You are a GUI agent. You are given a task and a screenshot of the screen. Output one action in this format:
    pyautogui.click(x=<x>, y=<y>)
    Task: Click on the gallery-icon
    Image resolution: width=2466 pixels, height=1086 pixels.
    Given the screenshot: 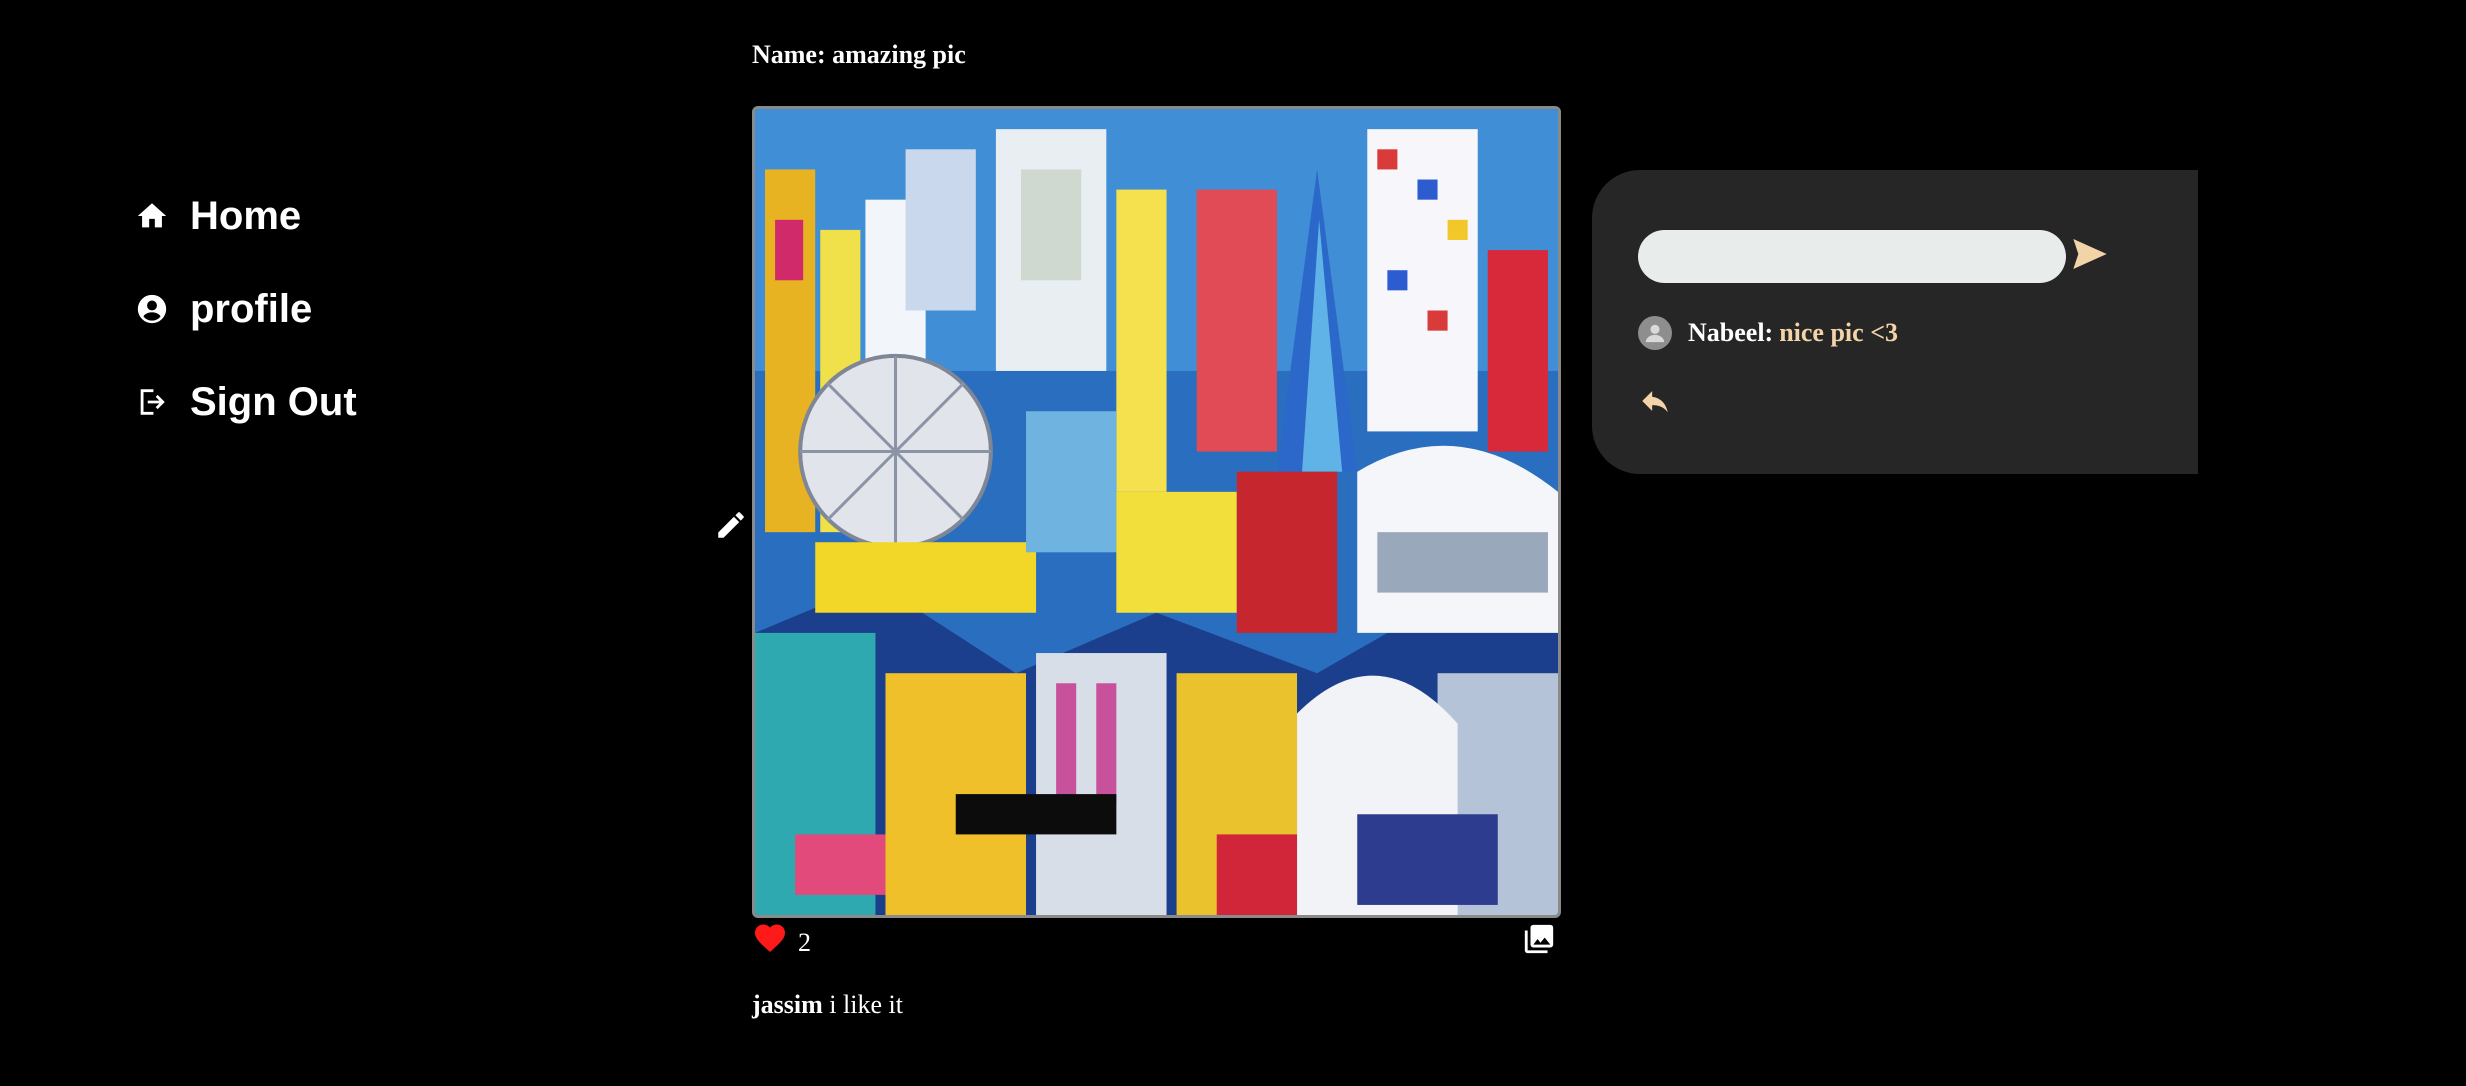 What is the action you would take?
    pyautogui.click(x=1539, y=939)
    